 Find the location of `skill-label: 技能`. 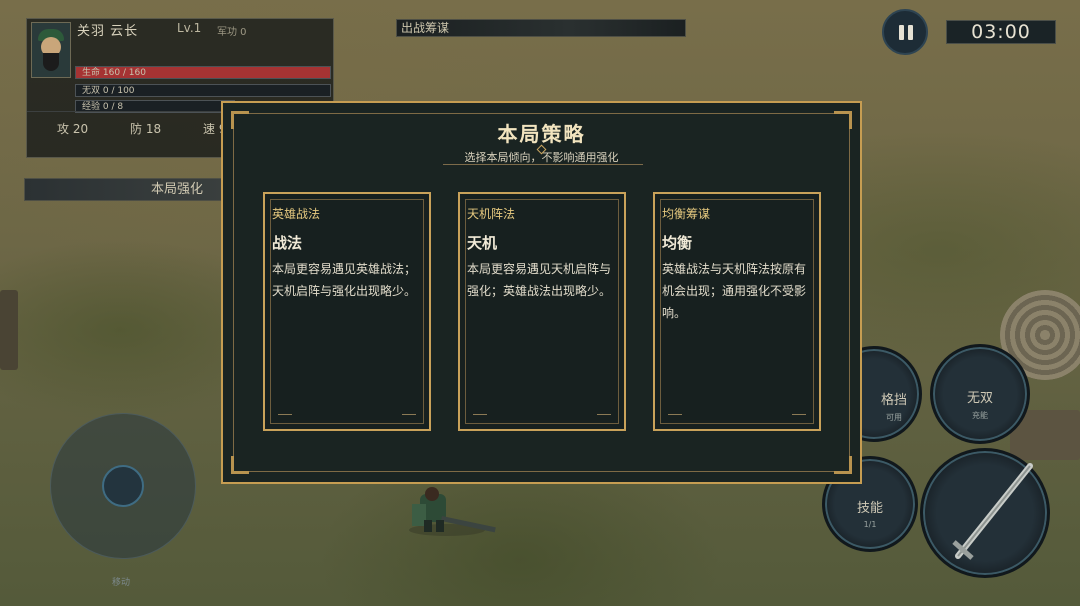

skill-label: 技能 is located at coordinates (869, 508).